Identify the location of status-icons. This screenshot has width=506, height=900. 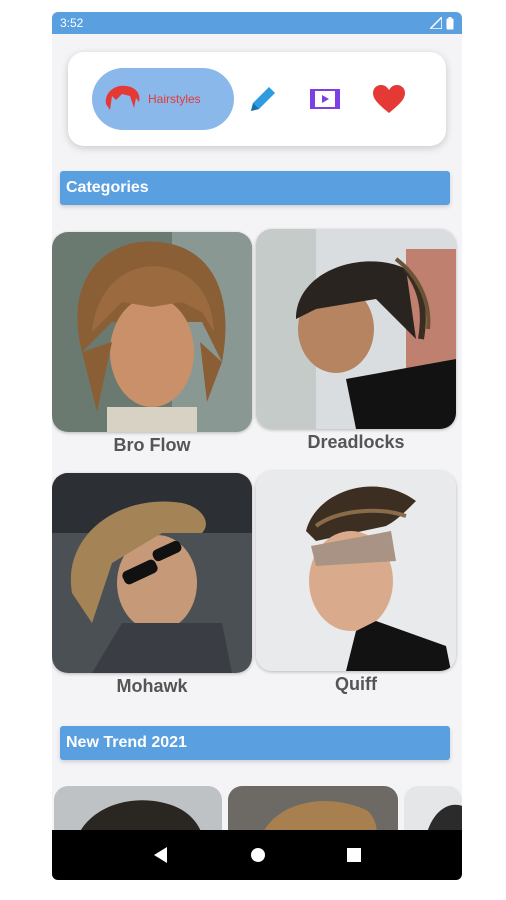
(442, 23).